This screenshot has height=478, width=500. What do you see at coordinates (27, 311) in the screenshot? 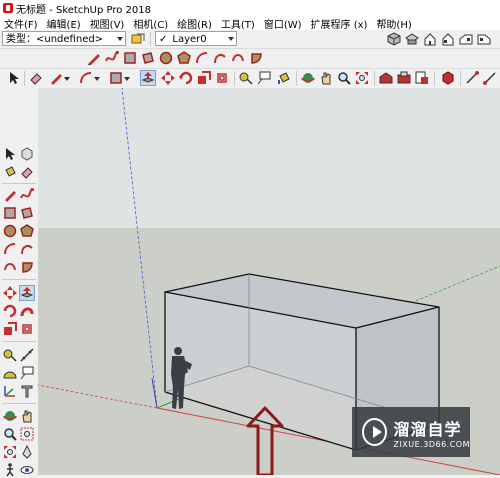
I see `follow-me-icon` at bounding box center [27, 311].